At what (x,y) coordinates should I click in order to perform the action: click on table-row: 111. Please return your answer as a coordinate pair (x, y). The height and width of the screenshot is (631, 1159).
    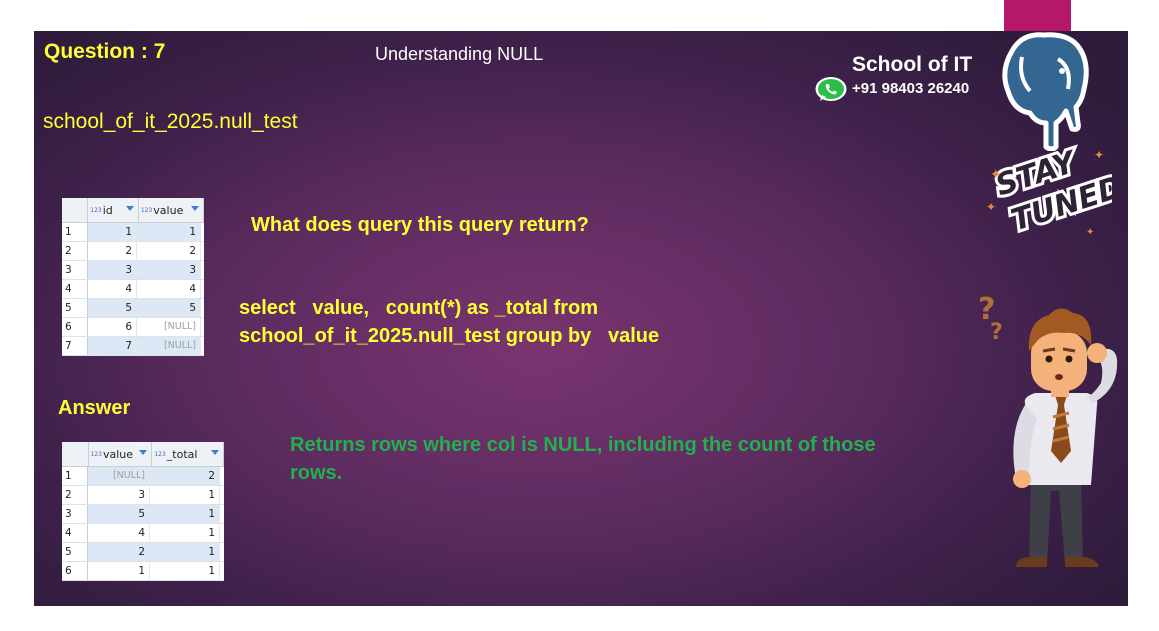
    Looking at the image, I should click on (133, 232).